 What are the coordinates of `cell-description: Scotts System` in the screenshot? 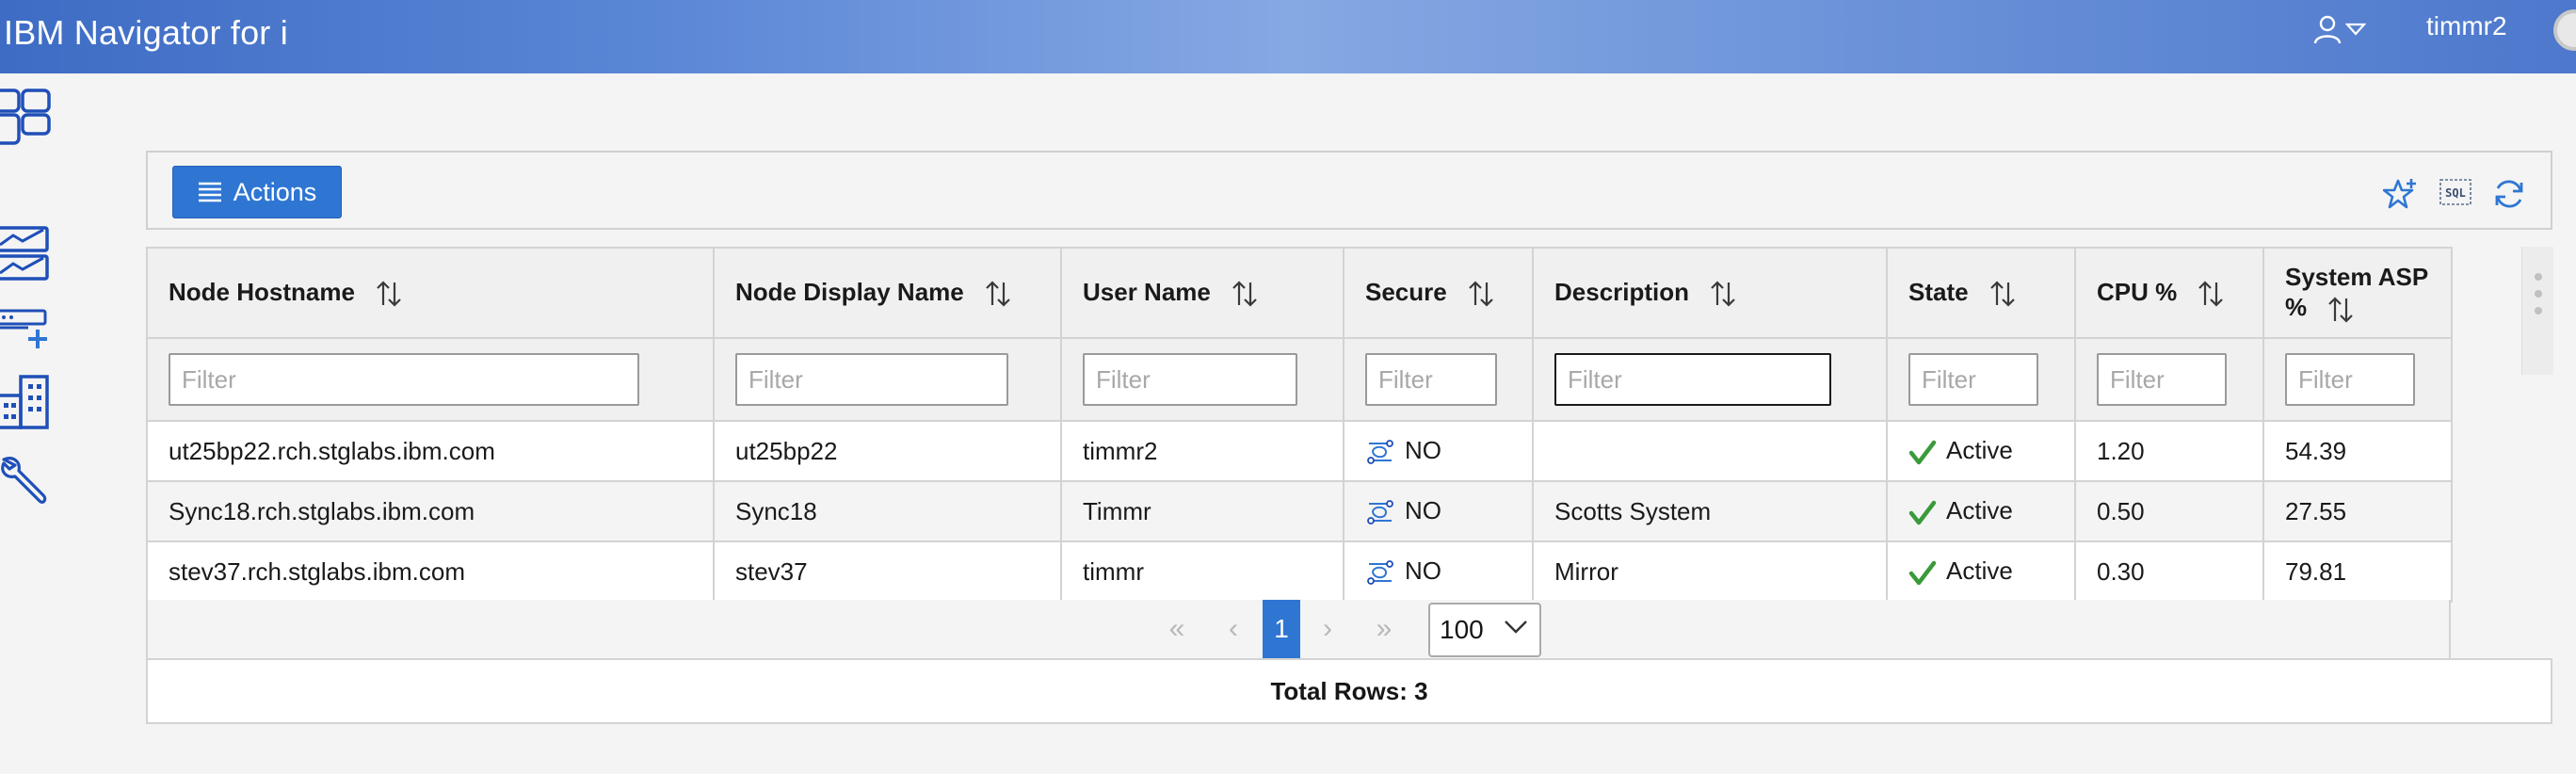 It's located at (1710, 511).